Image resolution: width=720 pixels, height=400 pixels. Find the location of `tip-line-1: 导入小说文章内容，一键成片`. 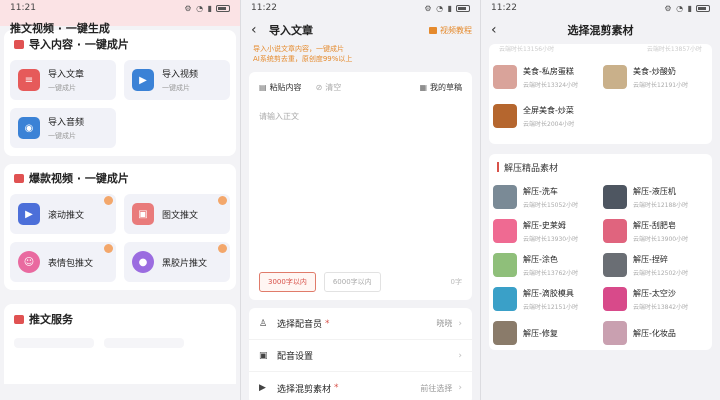

tip-line-1: 导入小说文章内容，一键成片 is located at coordinates (298, 49).